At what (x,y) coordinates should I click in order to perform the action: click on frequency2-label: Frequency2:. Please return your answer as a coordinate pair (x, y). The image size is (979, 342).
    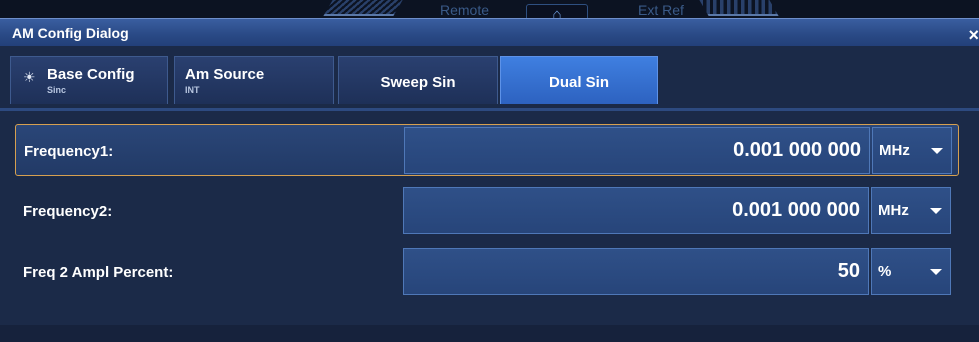
    Looking at the image, I should click on (68, 211).